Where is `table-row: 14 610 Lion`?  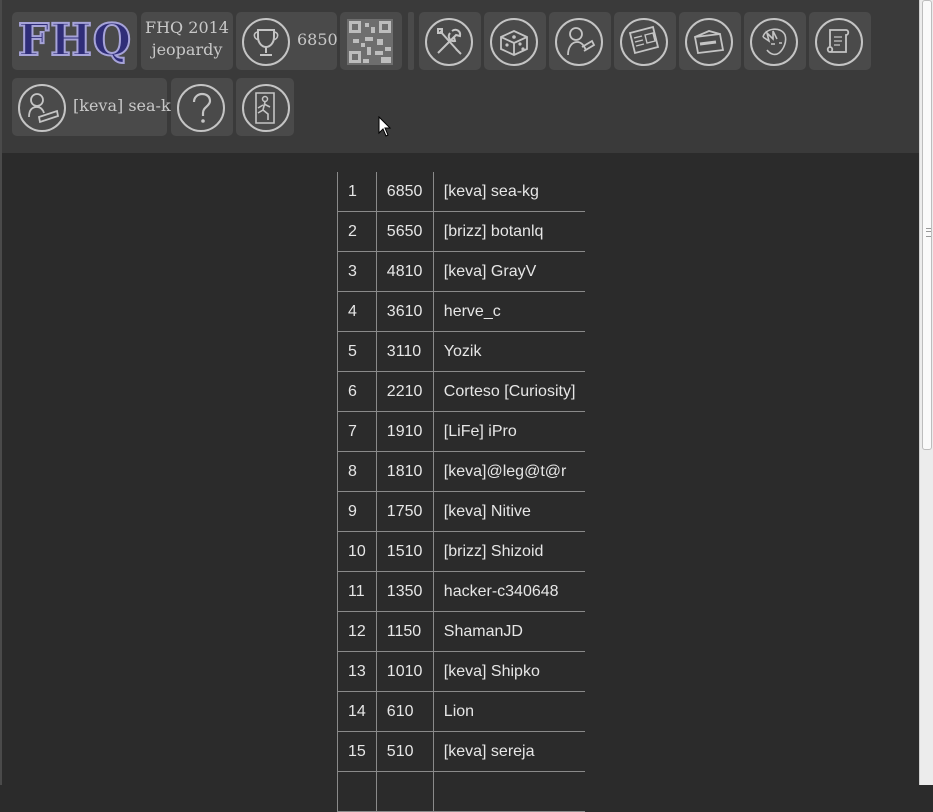
table-row: 14 610 Lion is located at coordinates (461, 711).